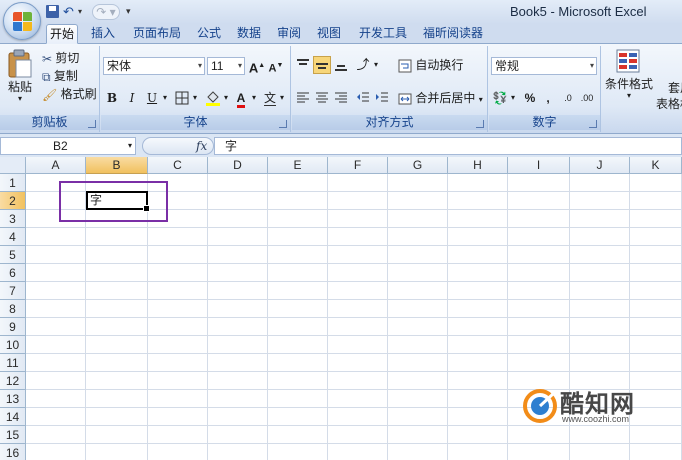 The image size is (682, 460). What do you see at coordinates (213, 98) in the screenshot?
I see `fill-color-button` at bounding box center [213, 98].